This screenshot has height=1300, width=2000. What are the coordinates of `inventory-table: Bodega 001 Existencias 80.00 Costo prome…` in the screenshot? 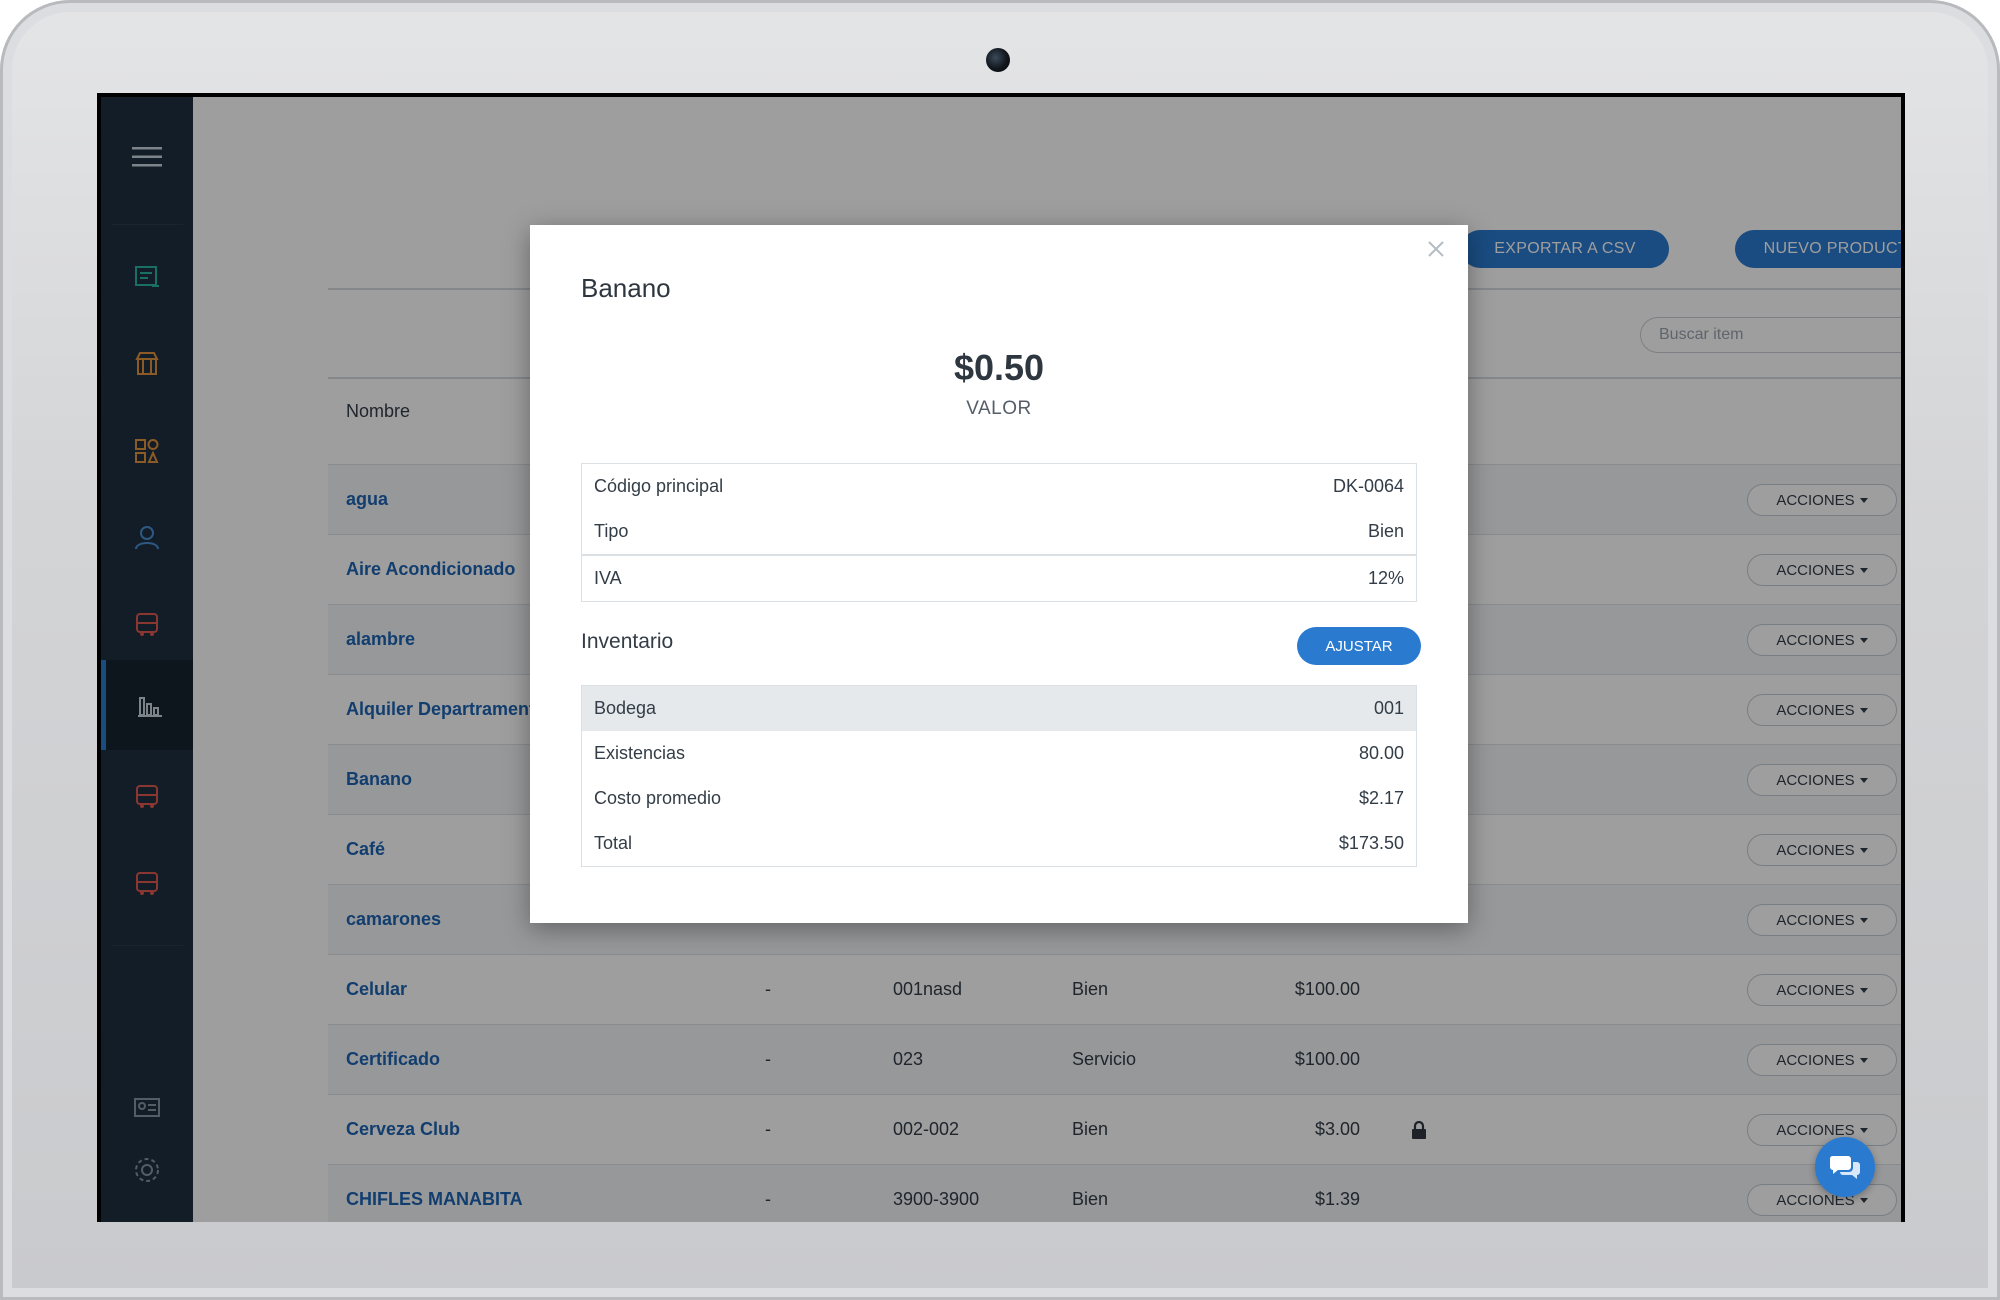 It's located at (999, 776).